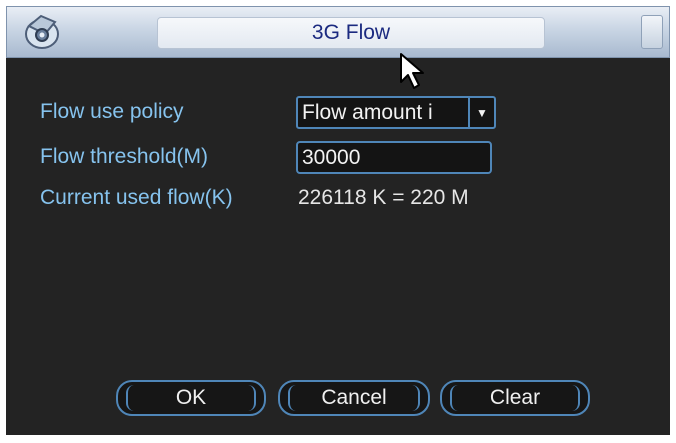  I want to click on current-used-flow-label: Current used flow(K), so click(136, 197).